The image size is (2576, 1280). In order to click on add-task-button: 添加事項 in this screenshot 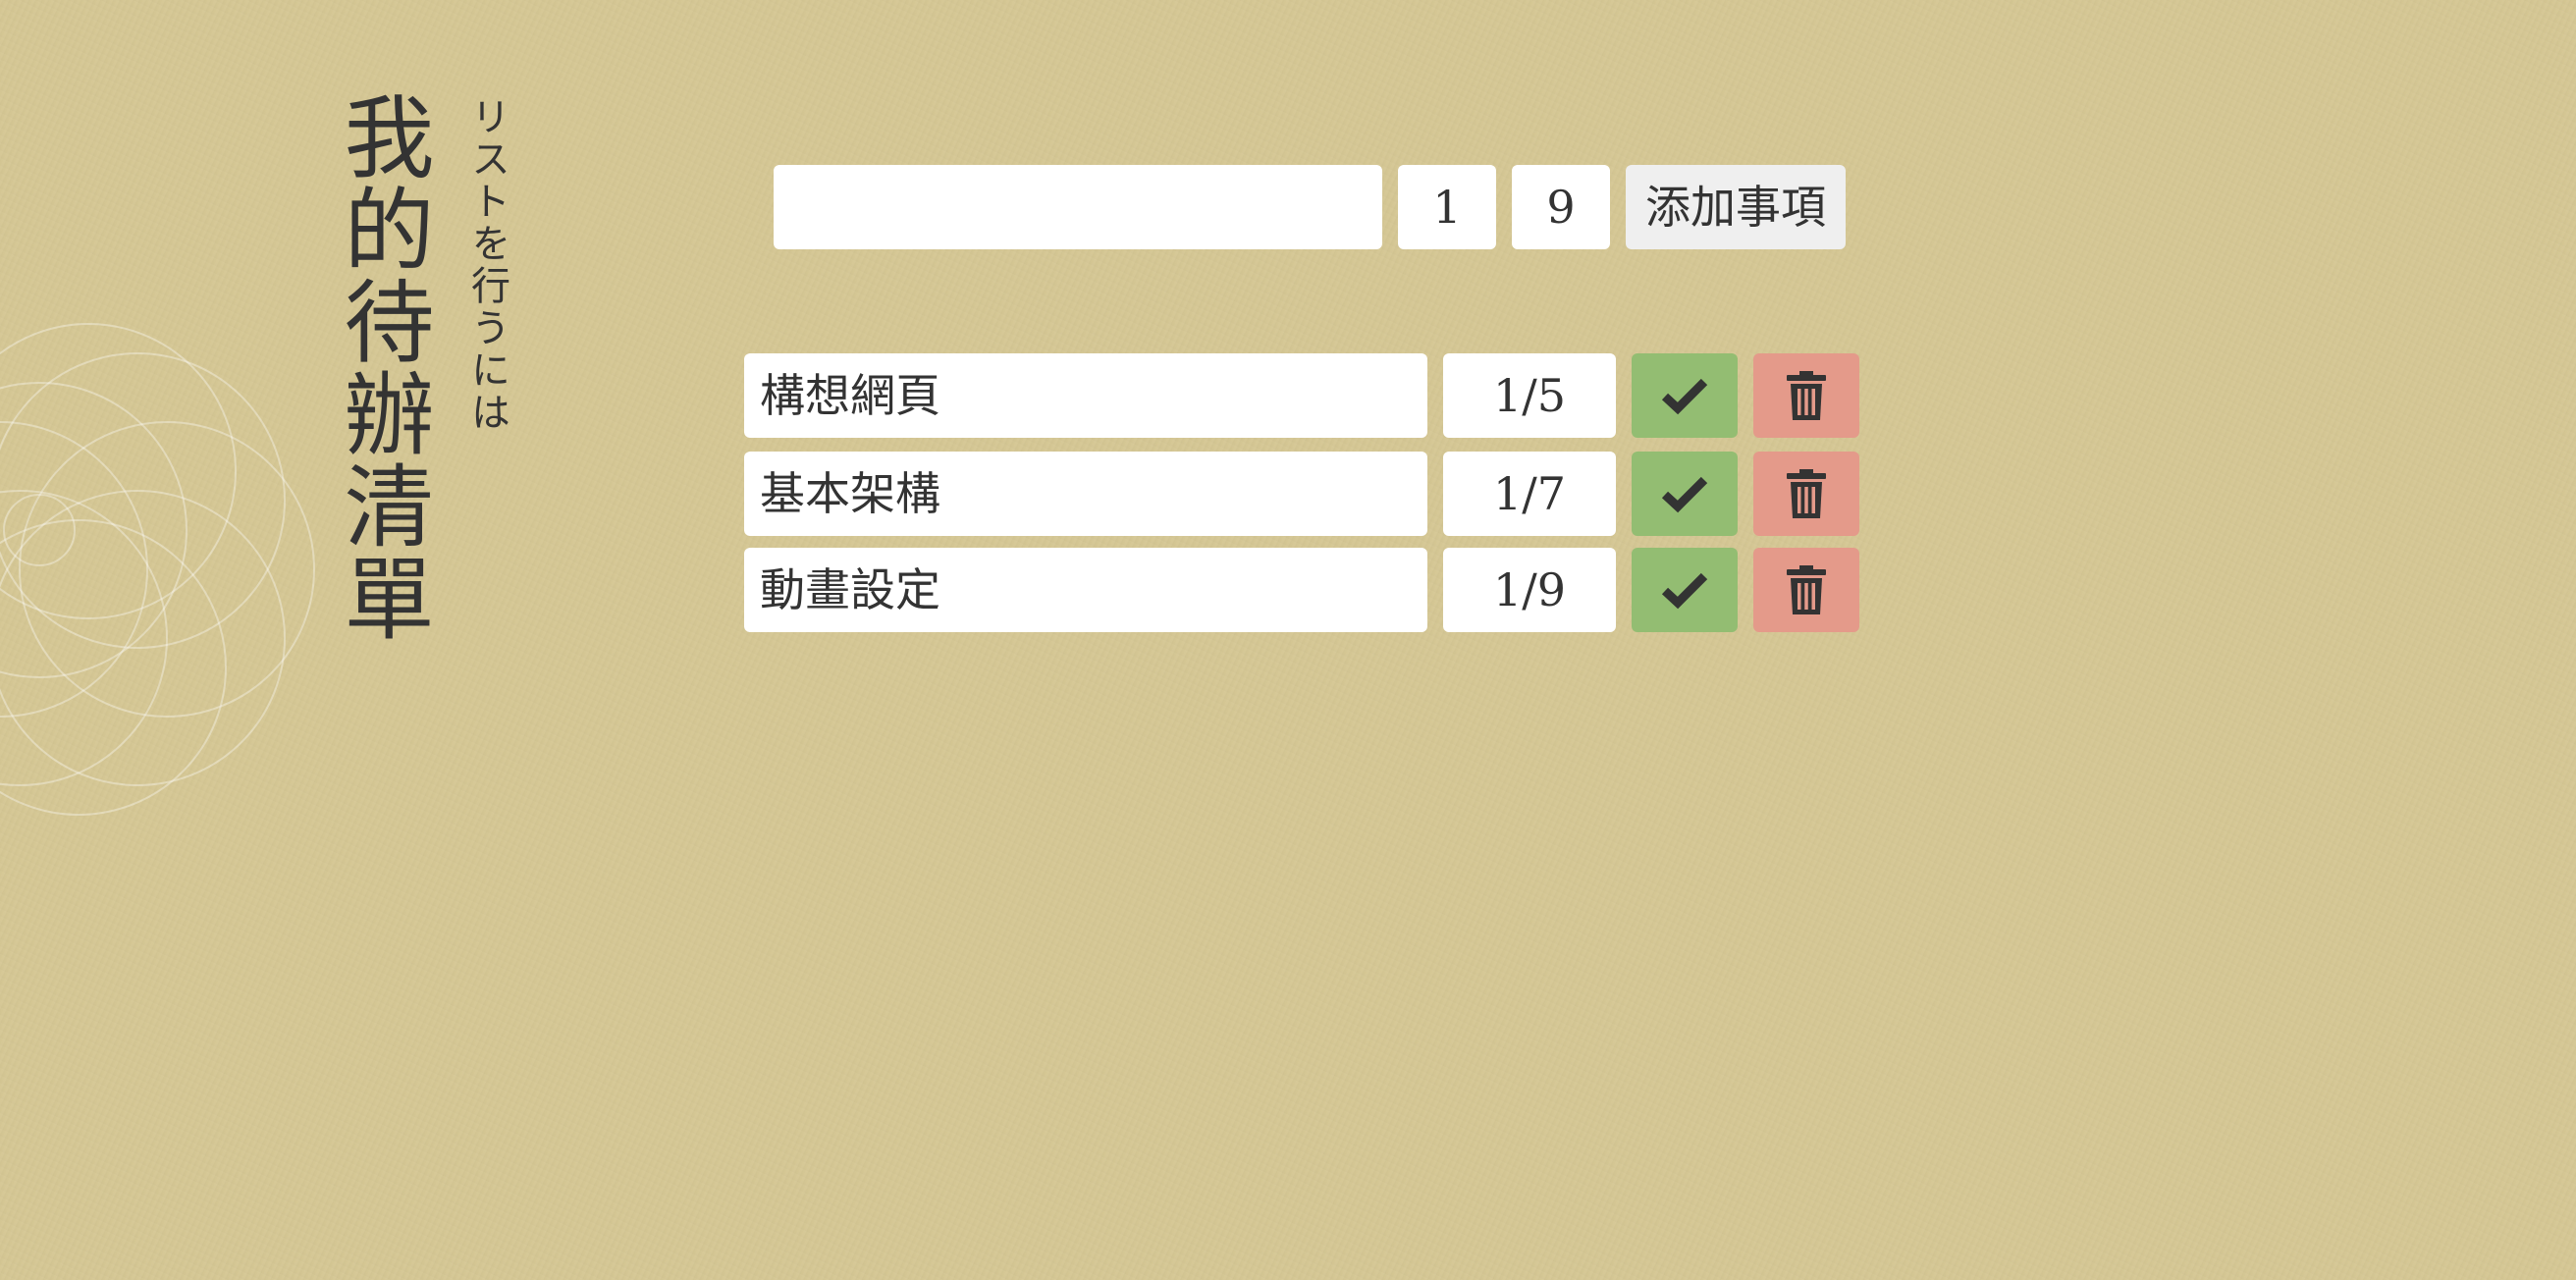, I will do `click(1736, 207)`.